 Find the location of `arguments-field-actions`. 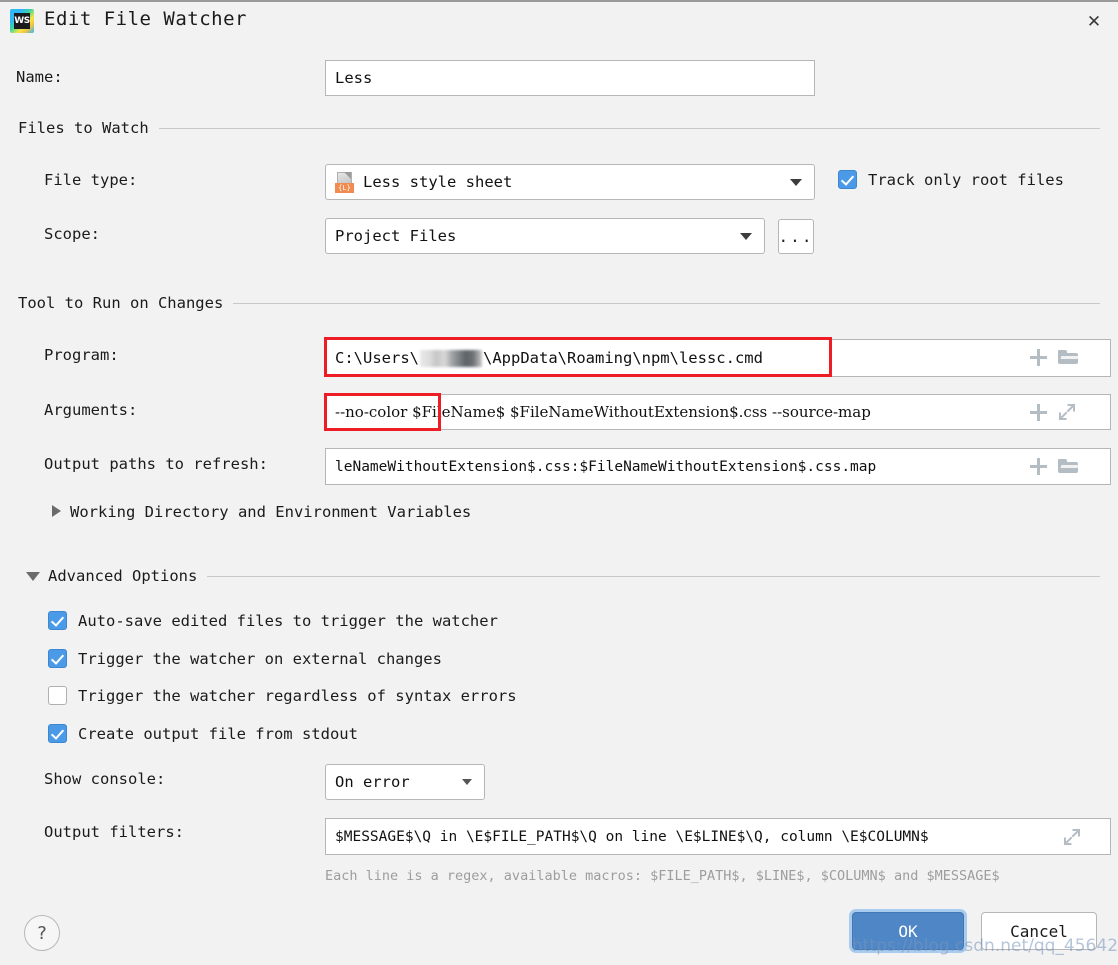

arguments-field-actions is located at coordinates (1053, 412).